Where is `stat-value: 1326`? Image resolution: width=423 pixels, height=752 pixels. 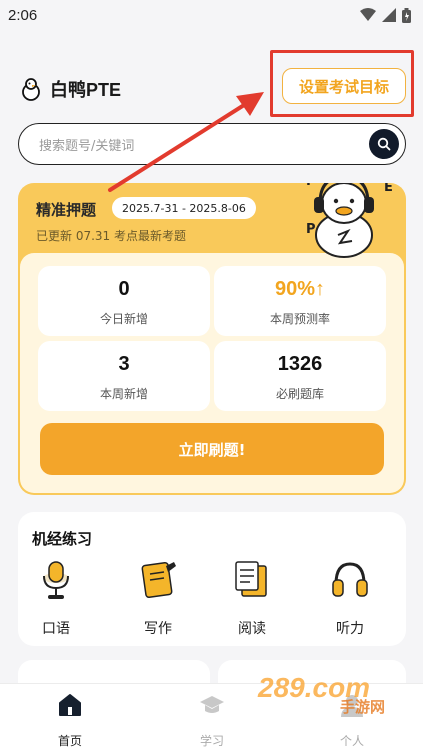
stat-value: 1326 is located at coordinates (300, 364).